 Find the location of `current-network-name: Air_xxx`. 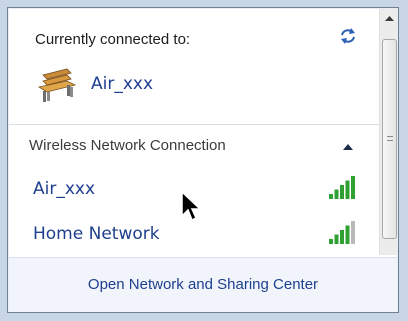

current-network-name: Air_xxx is located at coordinates (122, 84).